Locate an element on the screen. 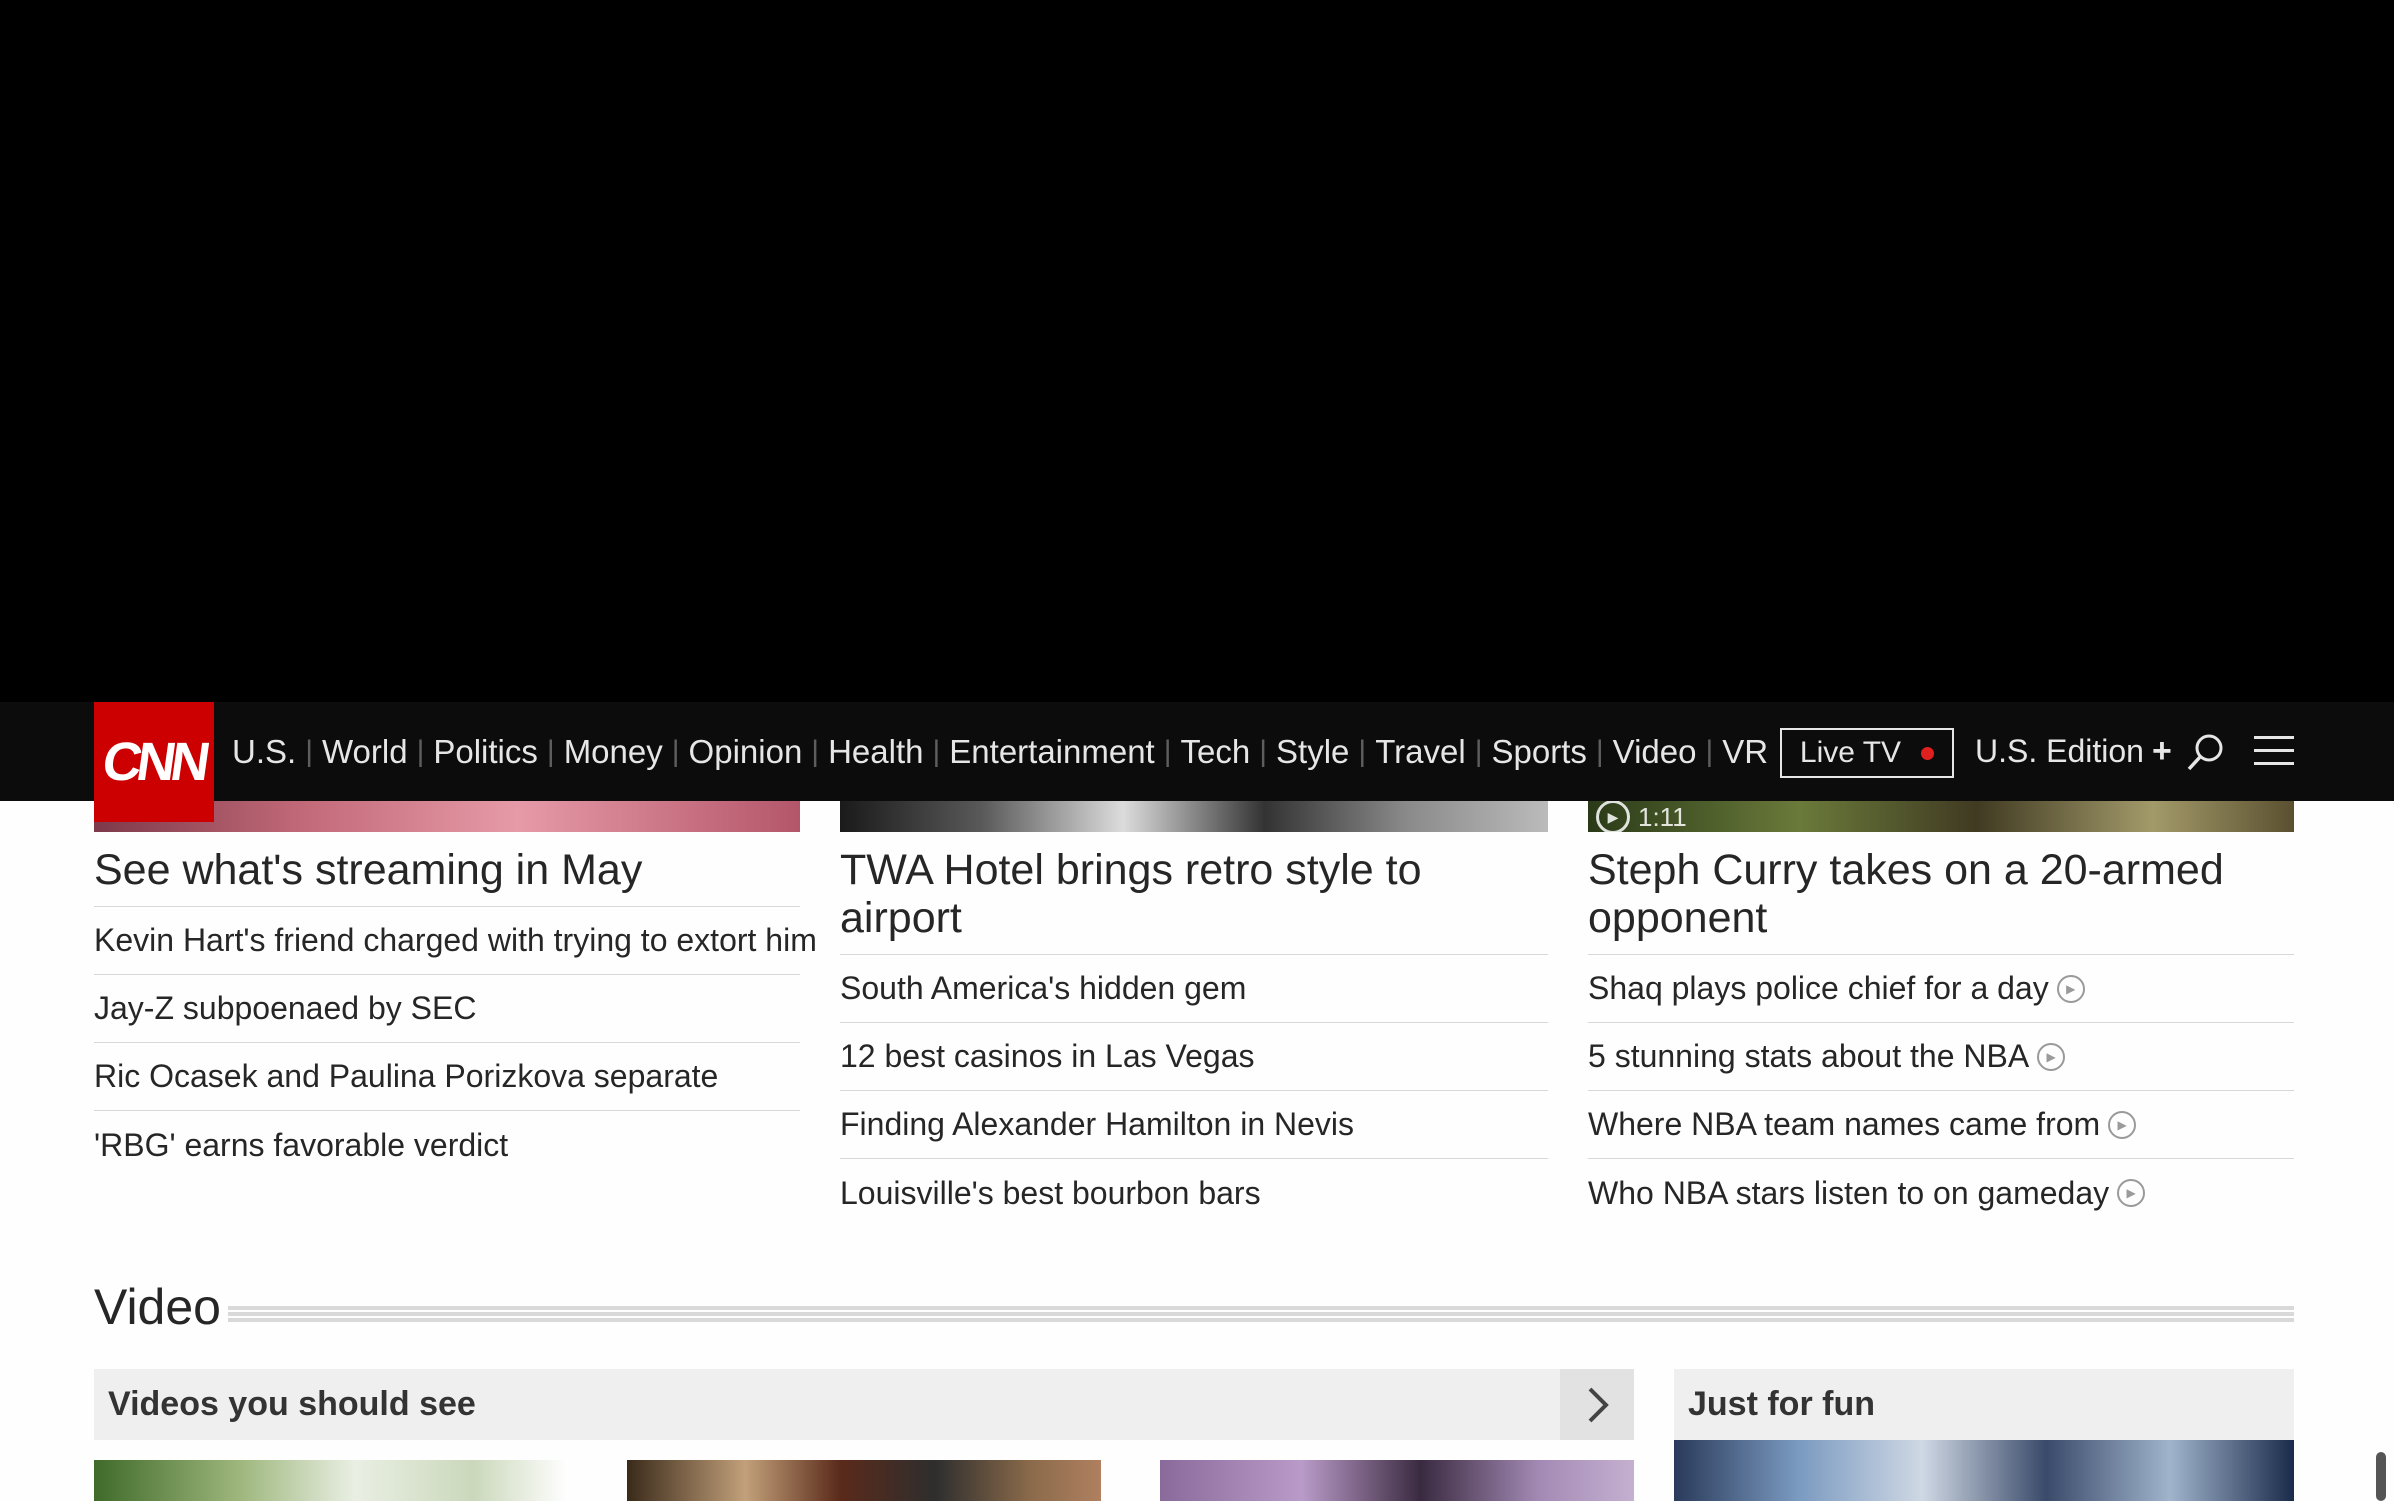  nav-link-u-s: U.S. is located at coordinates (264, 752).